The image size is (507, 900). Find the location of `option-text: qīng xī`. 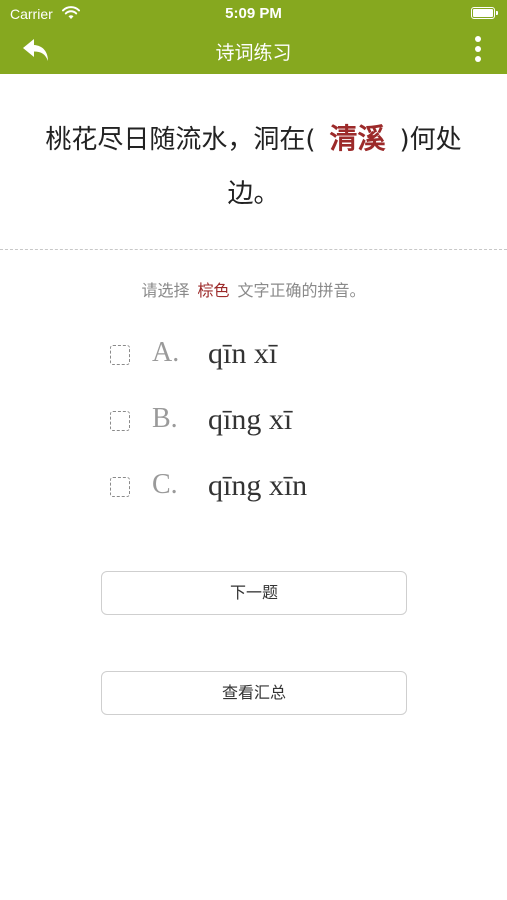

option-text: qīng xī is located at coordinates (250, 419).